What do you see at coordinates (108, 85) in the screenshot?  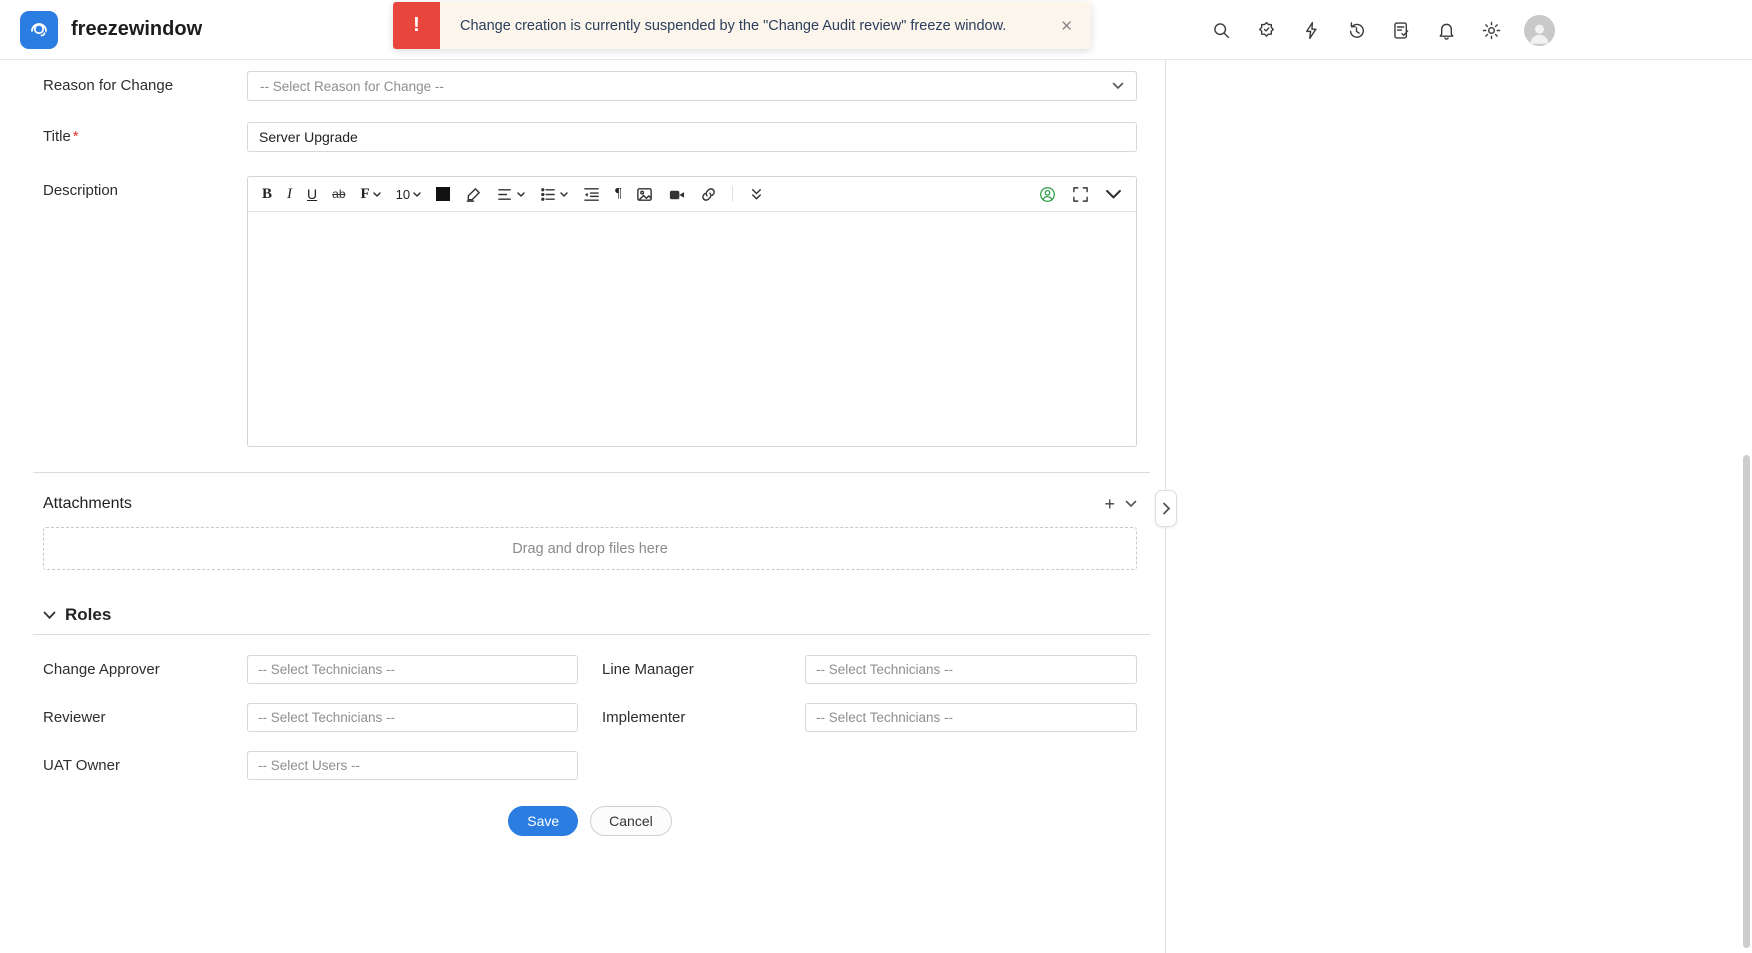 I see `reason-for-change-label: Reason for Change` at bounding box center [108, 85].